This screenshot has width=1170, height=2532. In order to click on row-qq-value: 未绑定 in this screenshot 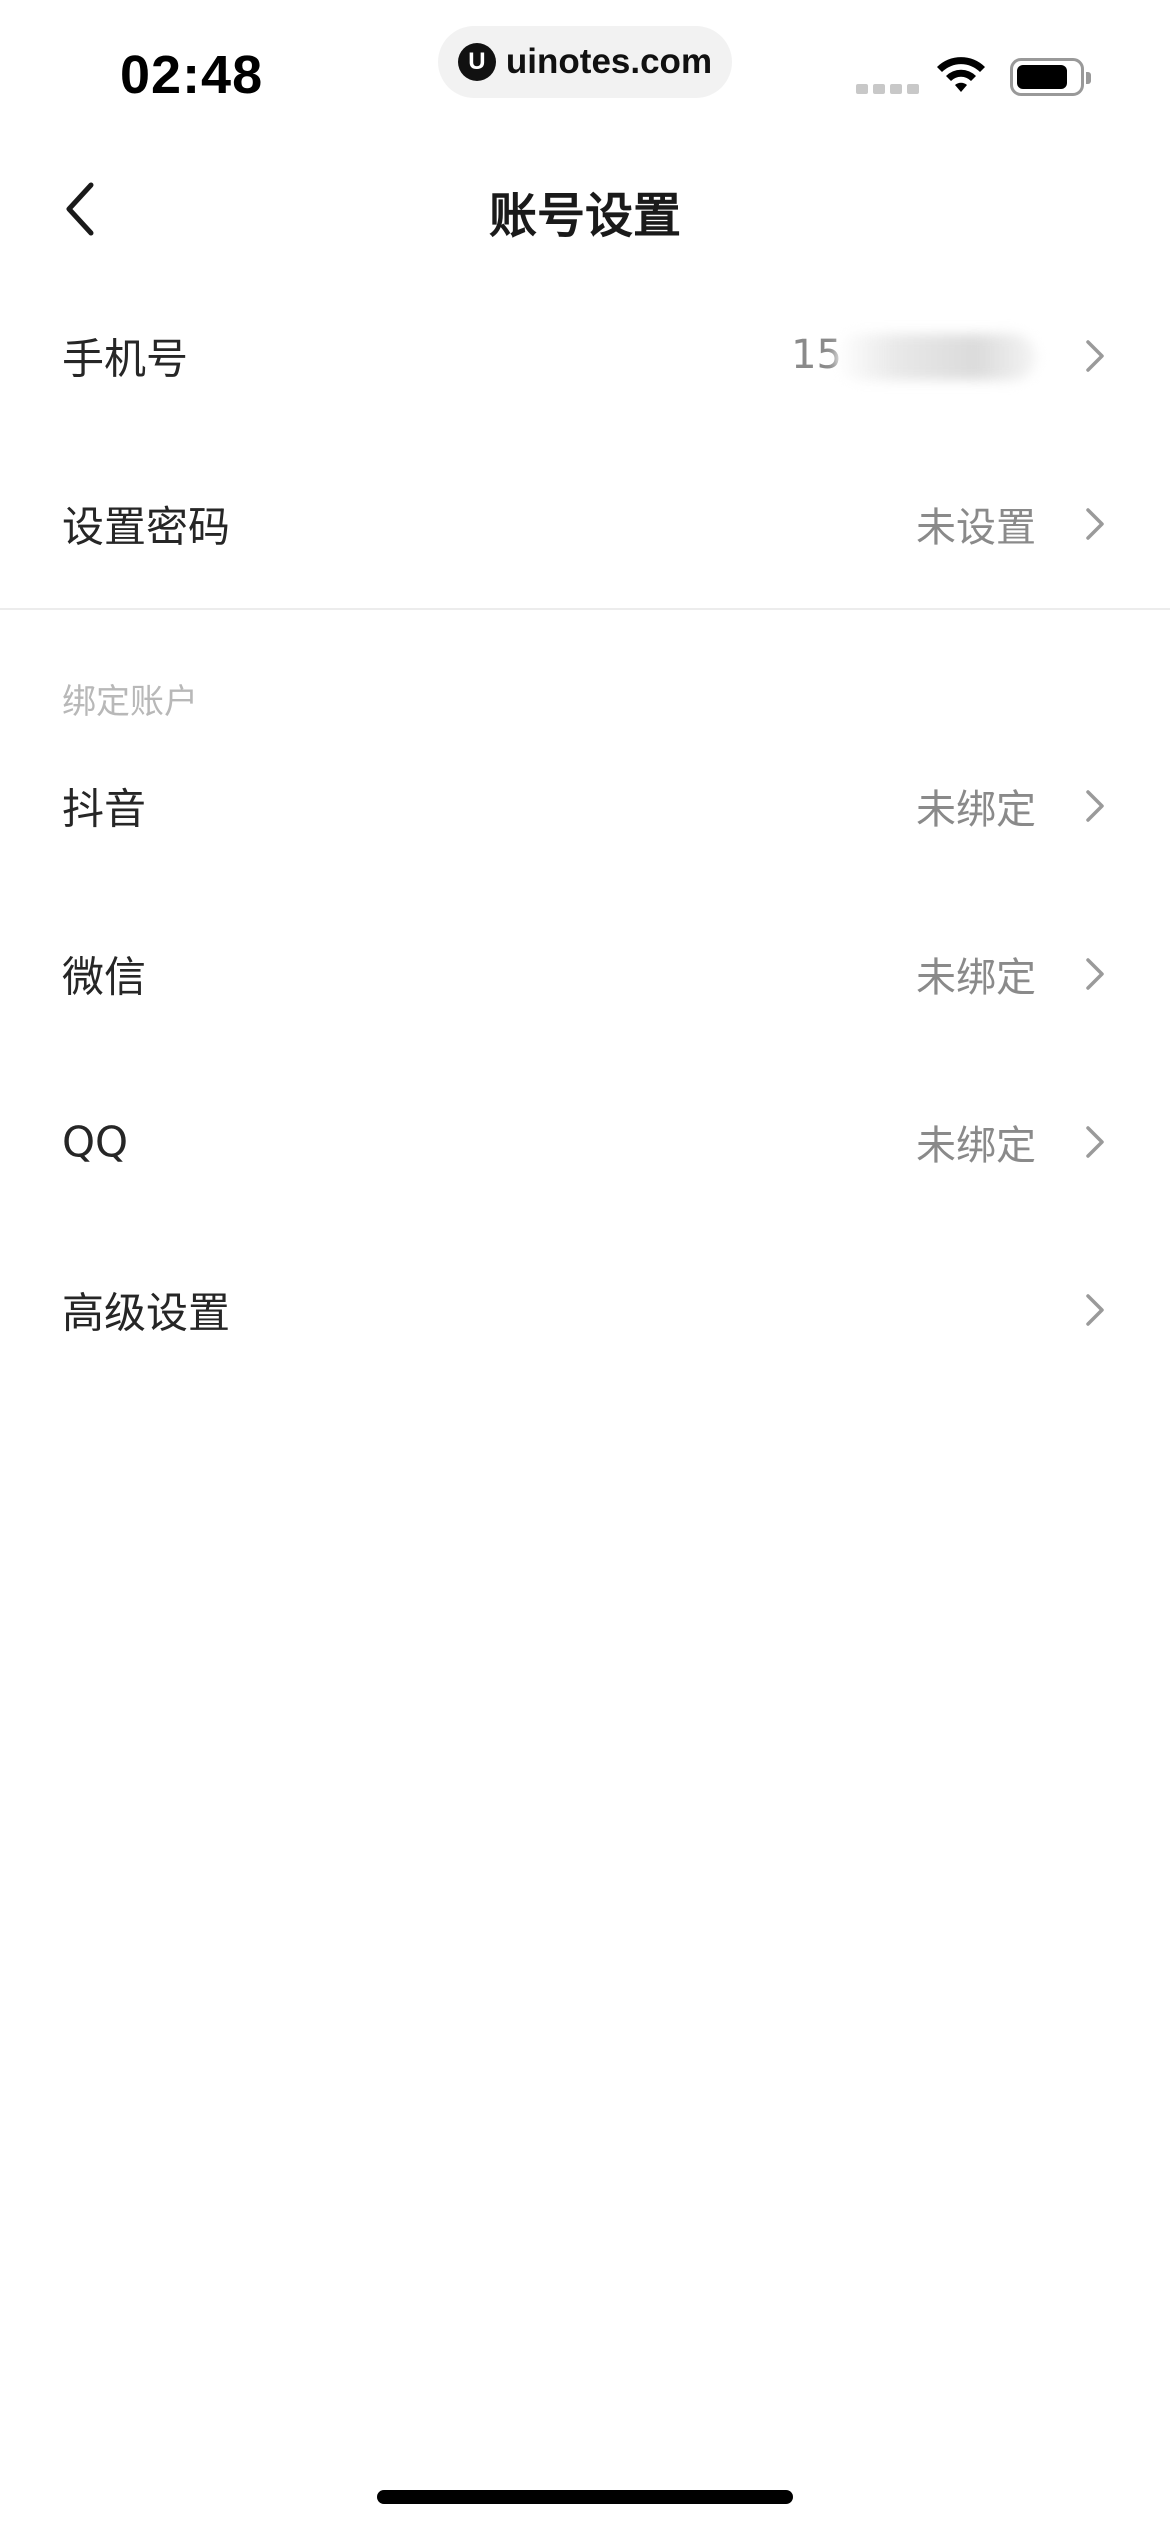, I will do `click(976, 1146)`.